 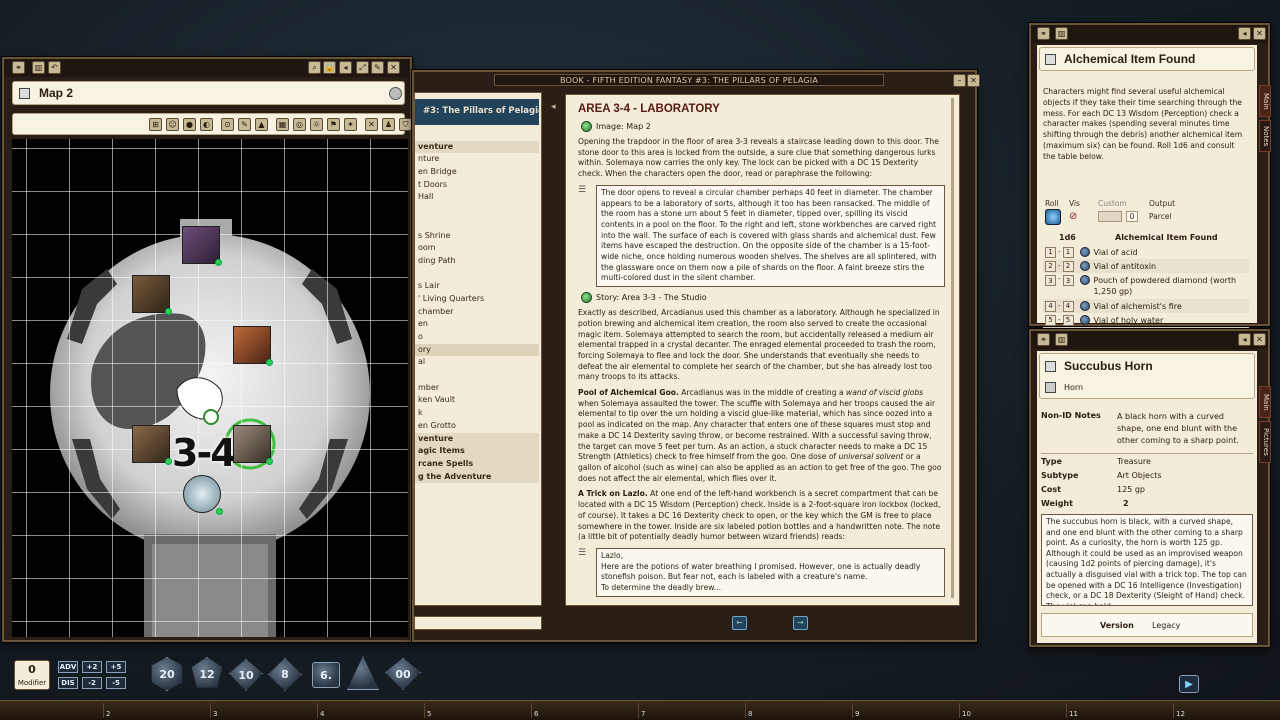 What do you see at coordinates (477, 159) in the screenshot?
I see `toc-item: nture` at bounding box center [477, 159].